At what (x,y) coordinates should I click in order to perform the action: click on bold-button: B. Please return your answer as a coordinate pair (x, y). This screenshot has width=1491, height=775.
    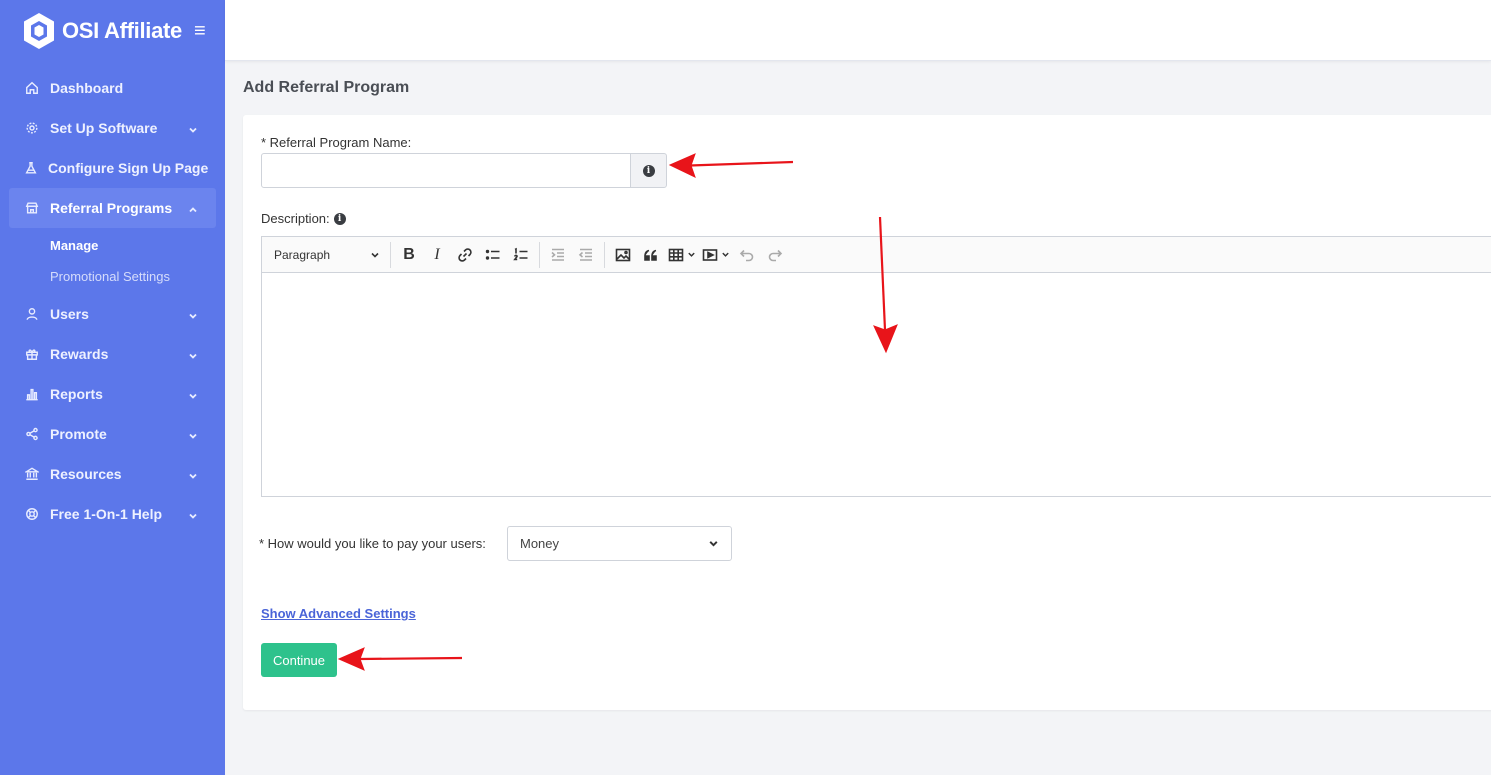
    Looking at the image, I should click on (409, 255).